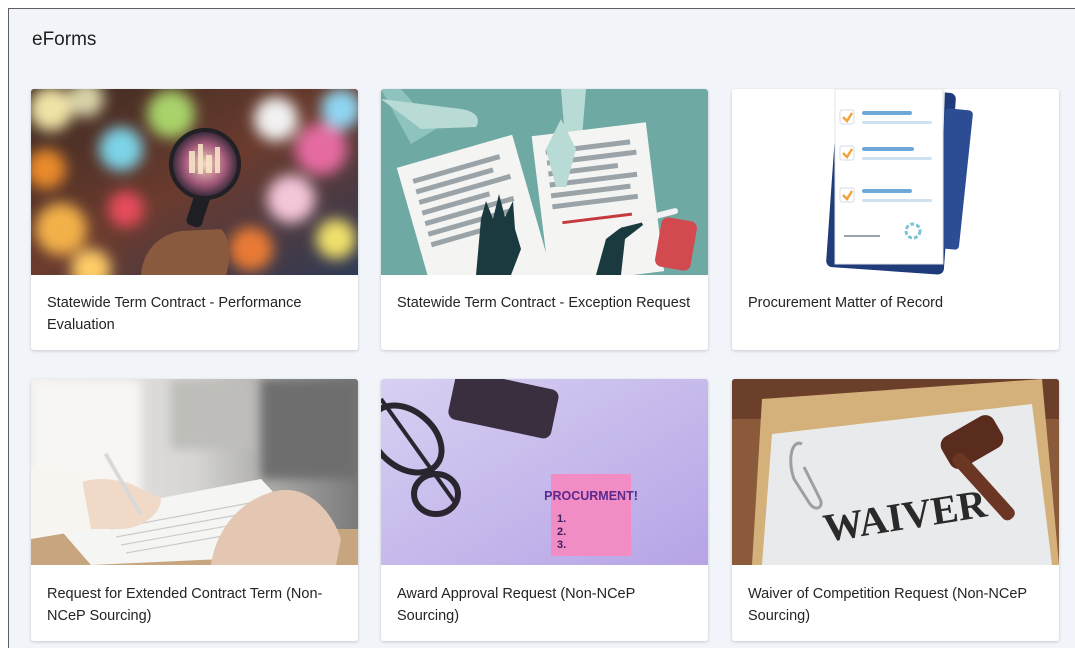 The width and height of the screenshot is (1075, 648). Describe the element at coordinates (895, 472) in the screenshot. I see `waiver-gavel-image: WAIVER` at that location.